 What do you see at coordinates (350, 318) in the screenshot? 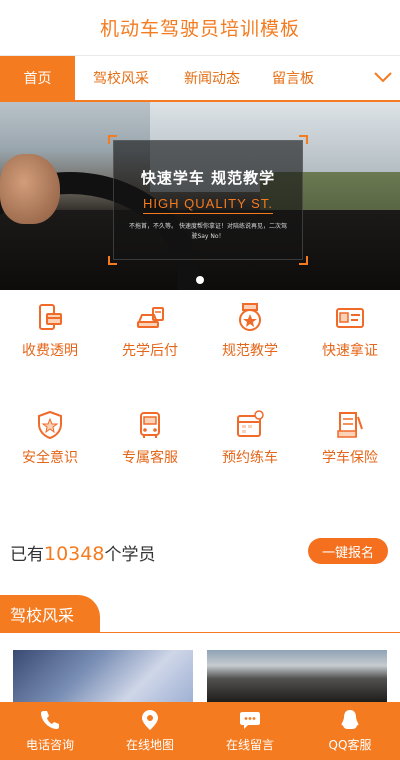
I see `license-card-icon` at bounding box center [350, 318].